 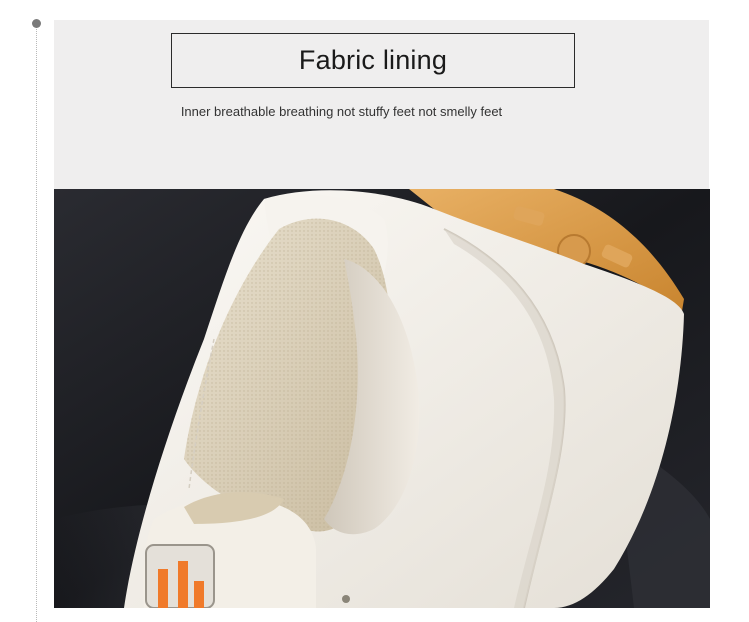 I want to click on eyelet, so click(x=346, y=599).